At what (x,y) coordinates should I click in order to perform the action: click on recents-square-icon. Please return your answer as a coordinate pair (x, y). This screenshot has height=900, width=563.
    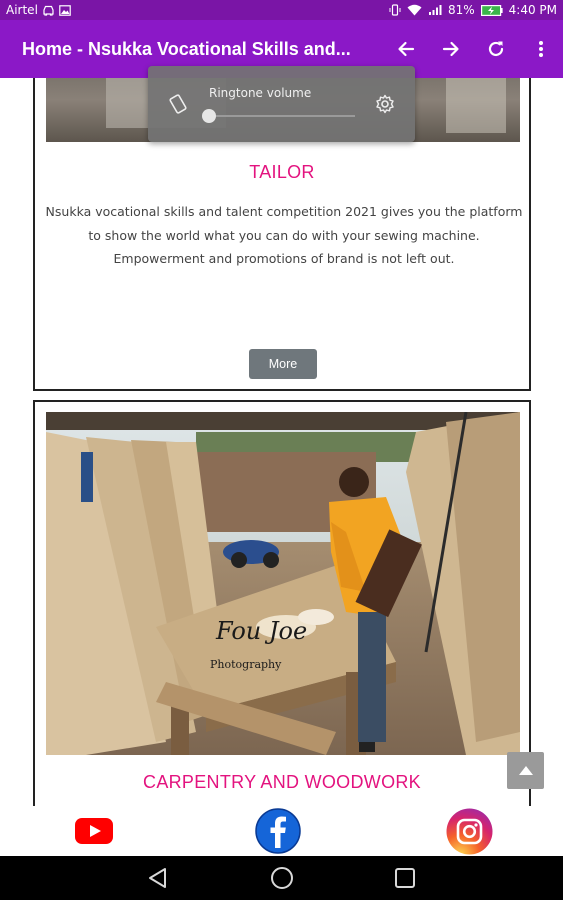
    Looking at the image, I should click on (405, 878).